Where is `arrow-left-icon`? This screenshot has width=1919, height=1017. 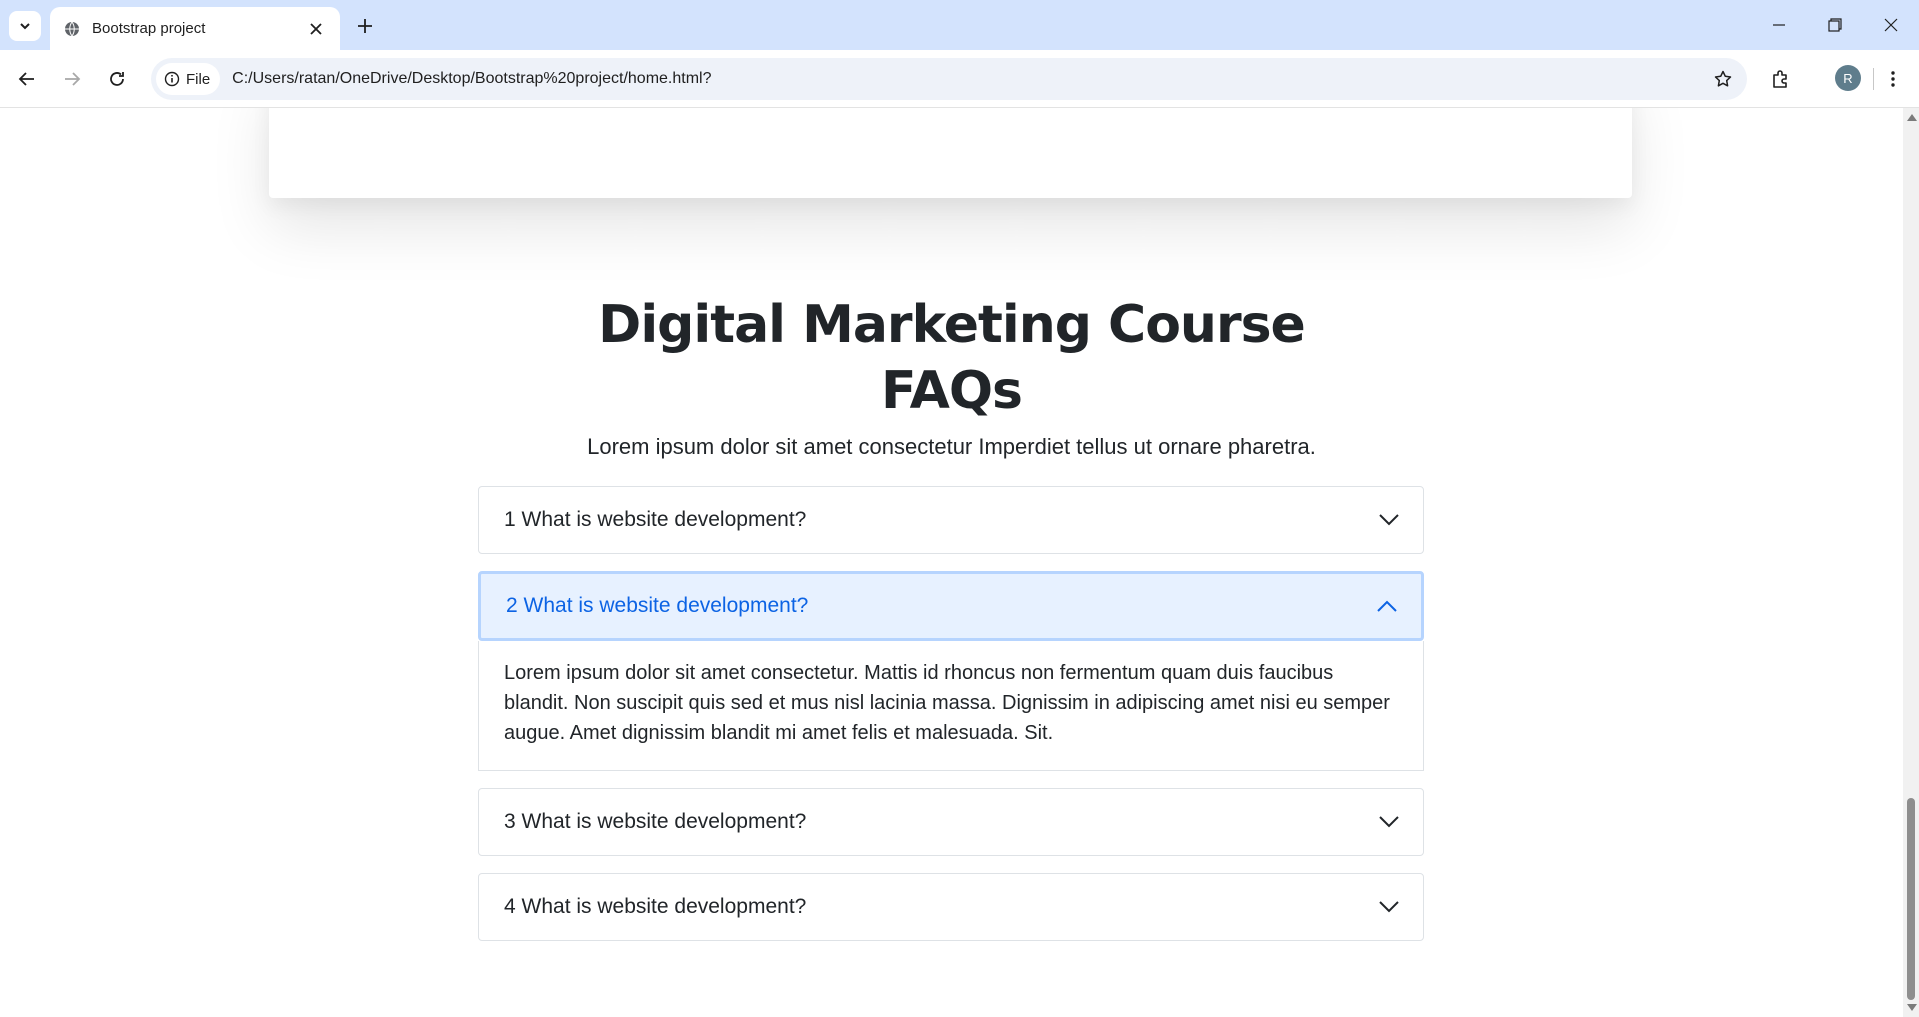 arrow-left-icon is located at coordinates (26, 79).